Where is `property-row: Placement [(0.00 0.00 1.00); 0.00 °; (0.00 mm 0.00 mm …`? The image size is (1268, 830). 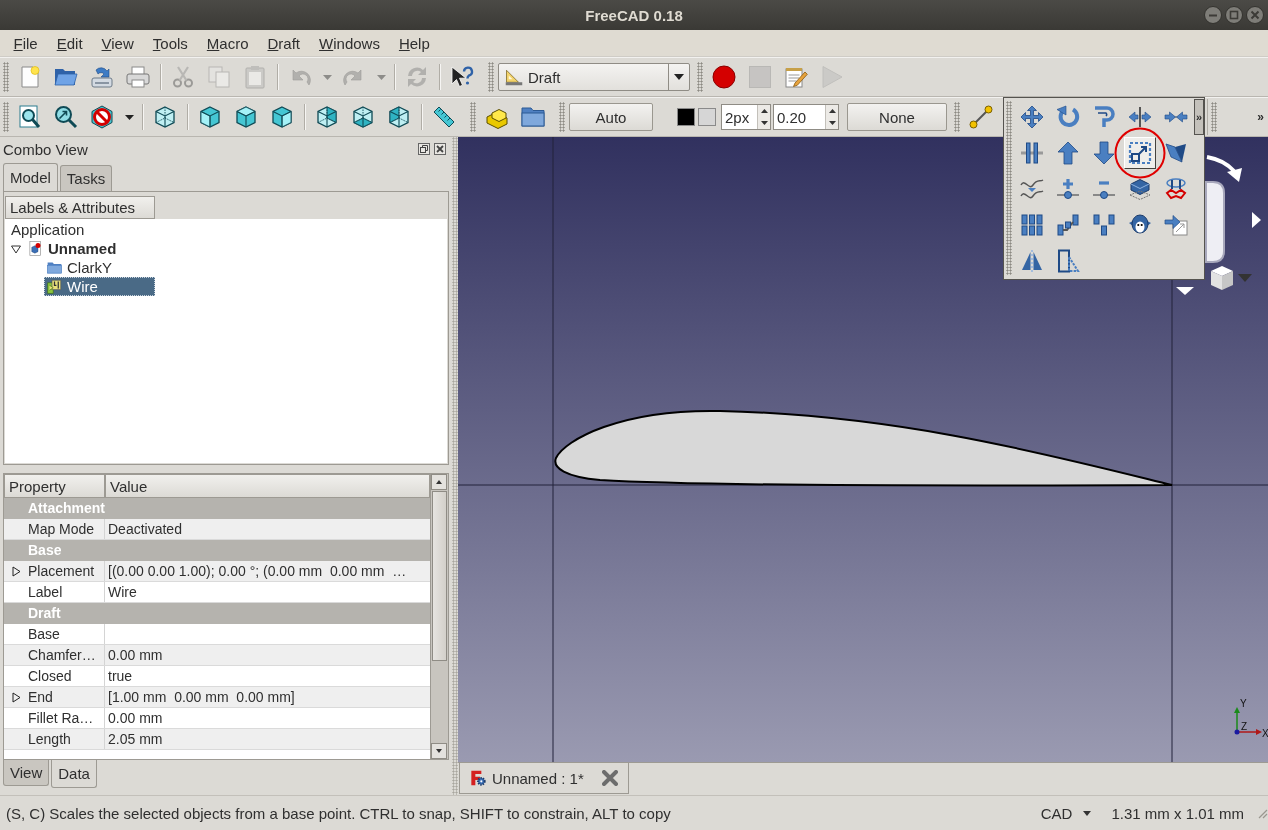 property-row: Placement [(0.00 0.00 1.00); 0.00 °; (0.00 mm 0.00 mm … is located at coordinates (217, 571).